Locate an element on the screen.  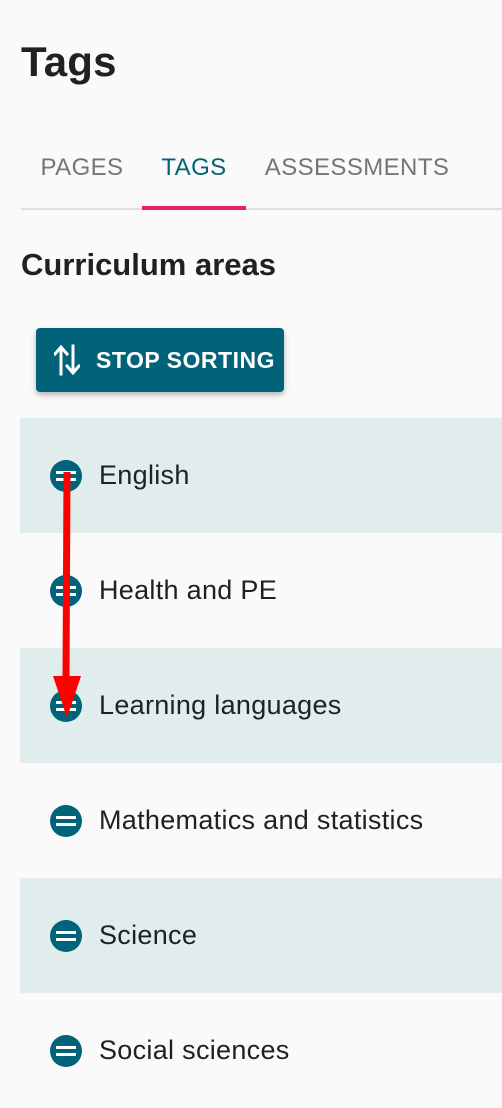
tag-label: Science is located at coordinates (148, 935).